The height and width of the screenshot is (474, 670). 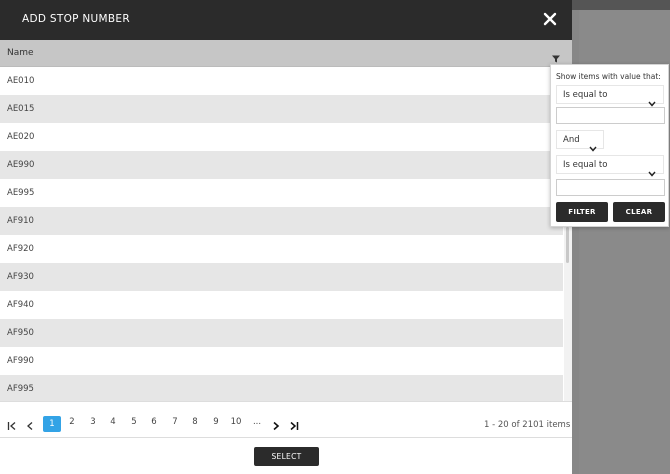 I want to click on row-name-cell: AE015, so click(x=21, y=109).